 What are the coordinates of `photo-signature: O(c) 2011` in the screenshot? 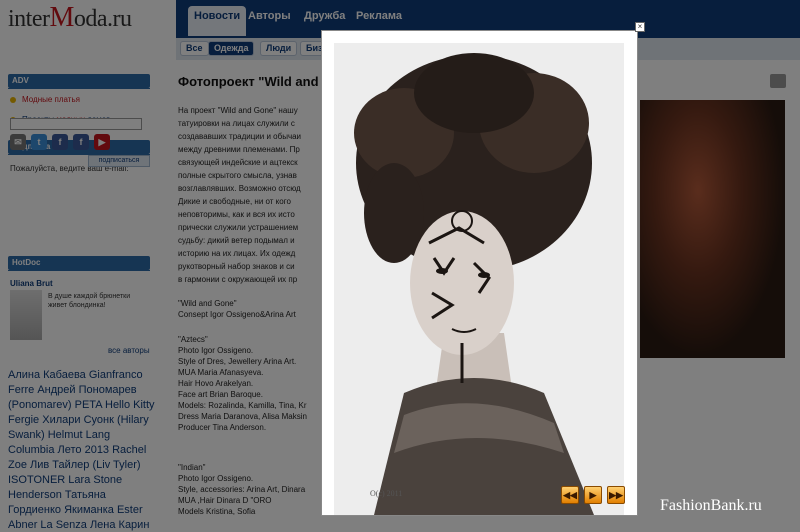 It's located at (386, 493).